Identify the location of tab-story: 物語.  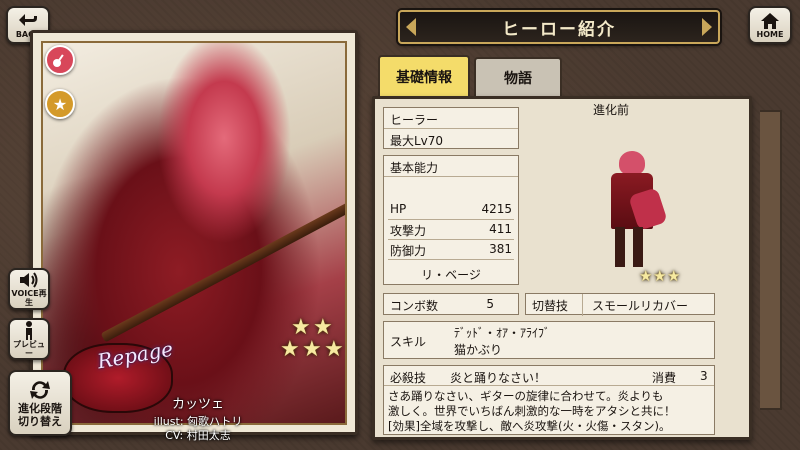
(518, 77).